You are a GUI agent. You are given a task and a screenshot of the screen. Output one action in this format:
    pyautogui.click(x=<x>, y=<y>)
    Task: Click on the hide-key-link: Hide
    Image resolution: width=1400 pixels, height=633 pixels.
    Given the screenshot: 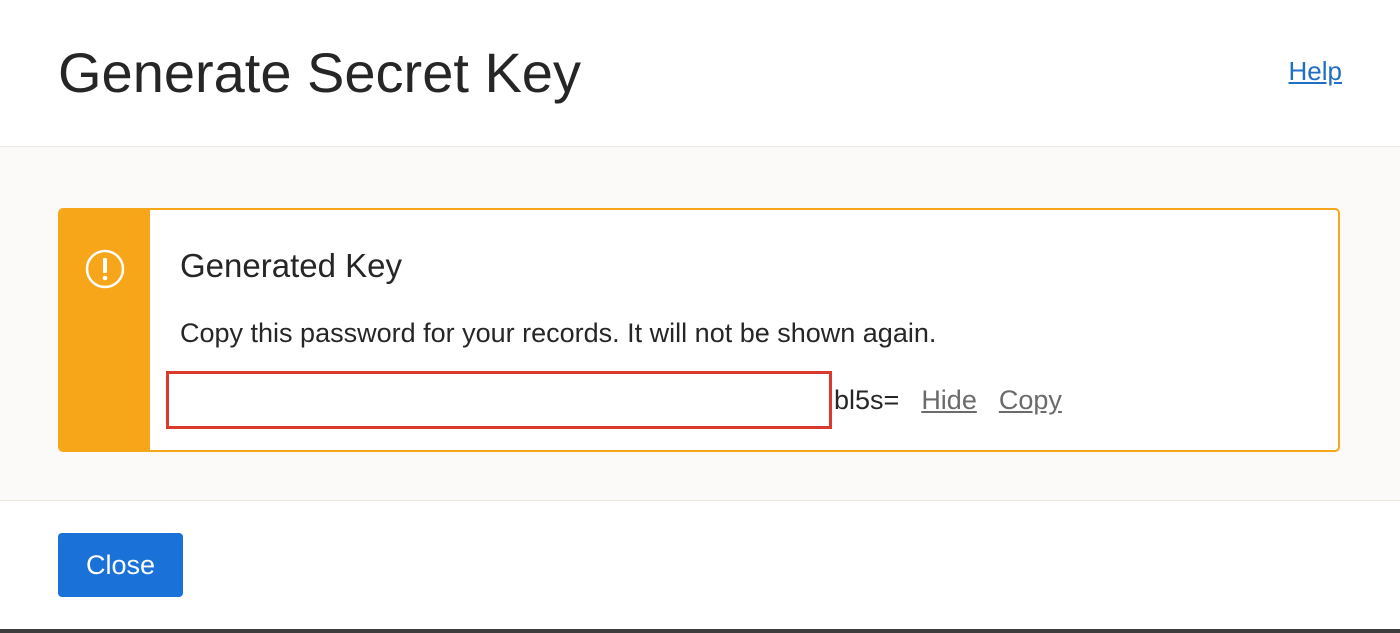 What is the action you would take?
    pyautogui.click(x=949, y=400)
    